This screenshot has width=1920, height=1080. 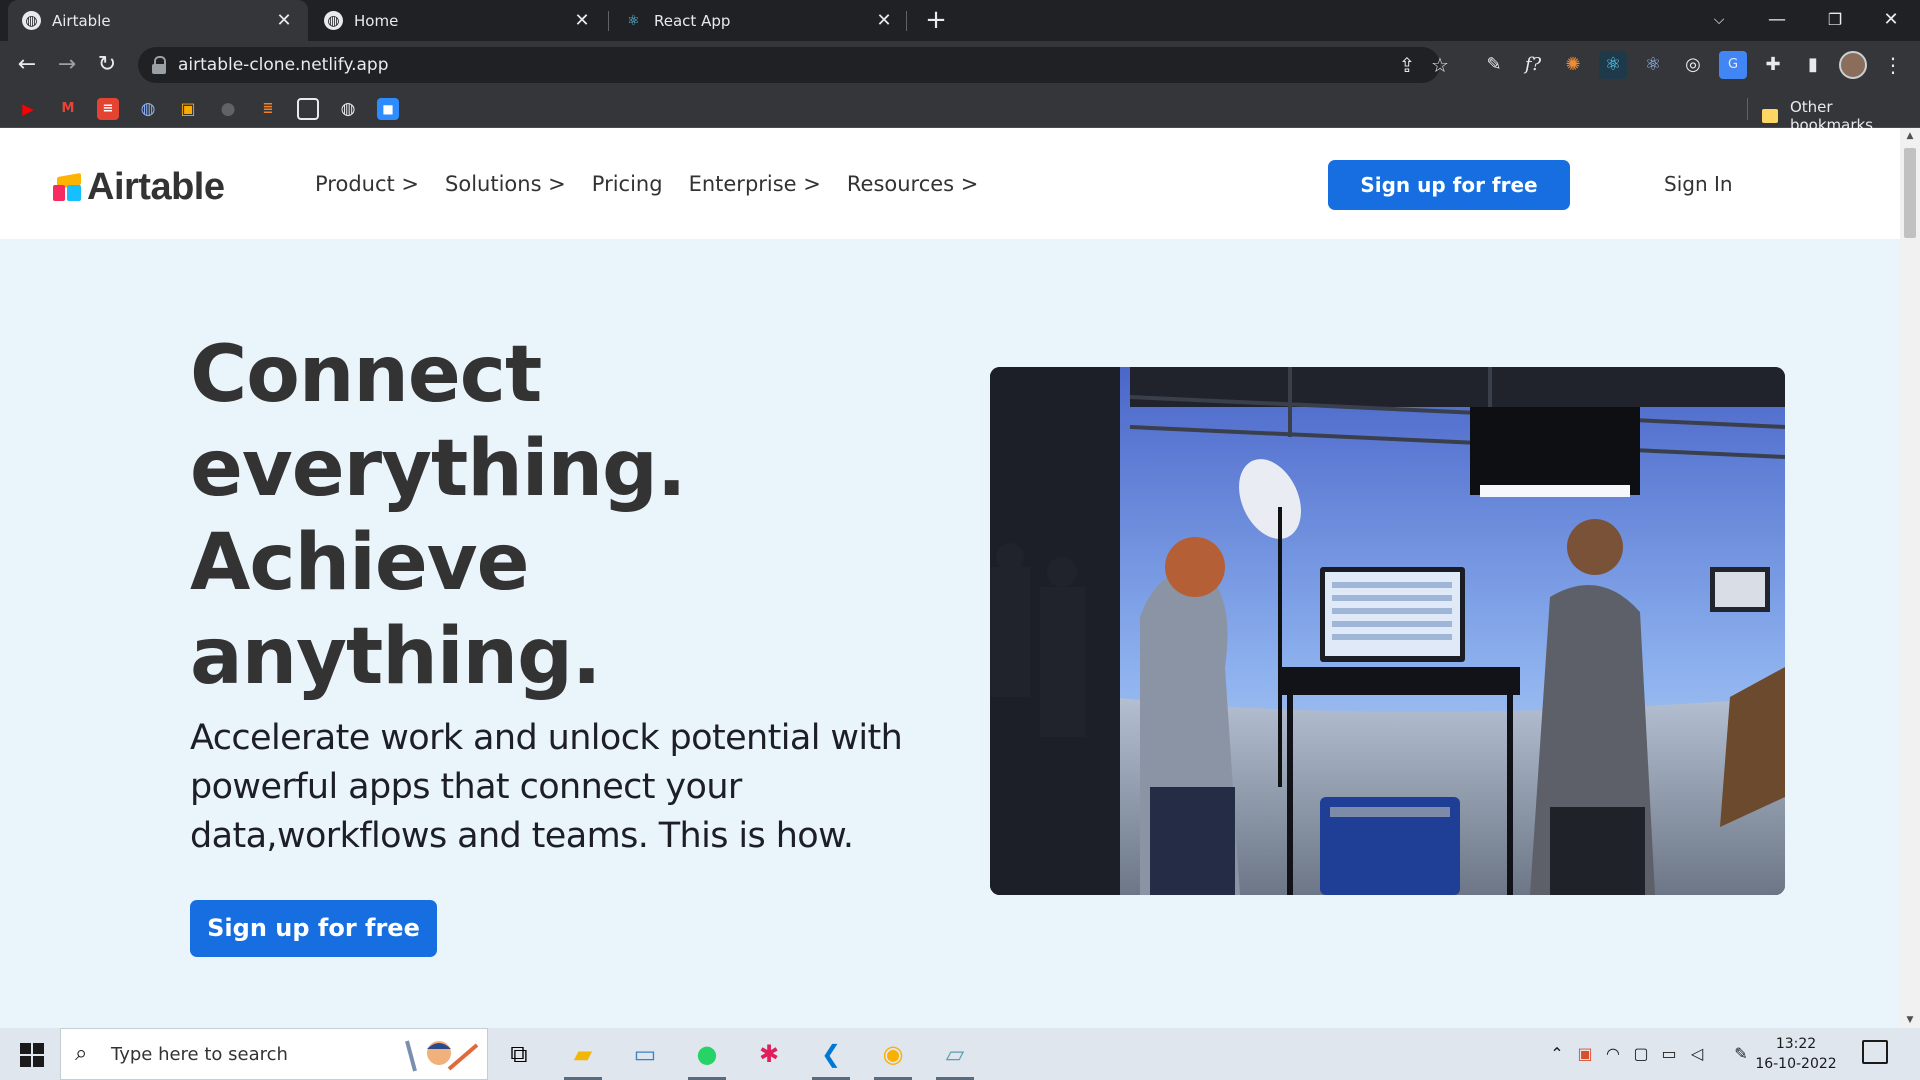 What do you see at coordinates (955, 1054) in the screenshot?
I see `notes-app-icon: ▱` at bounding box center [955, 1054].